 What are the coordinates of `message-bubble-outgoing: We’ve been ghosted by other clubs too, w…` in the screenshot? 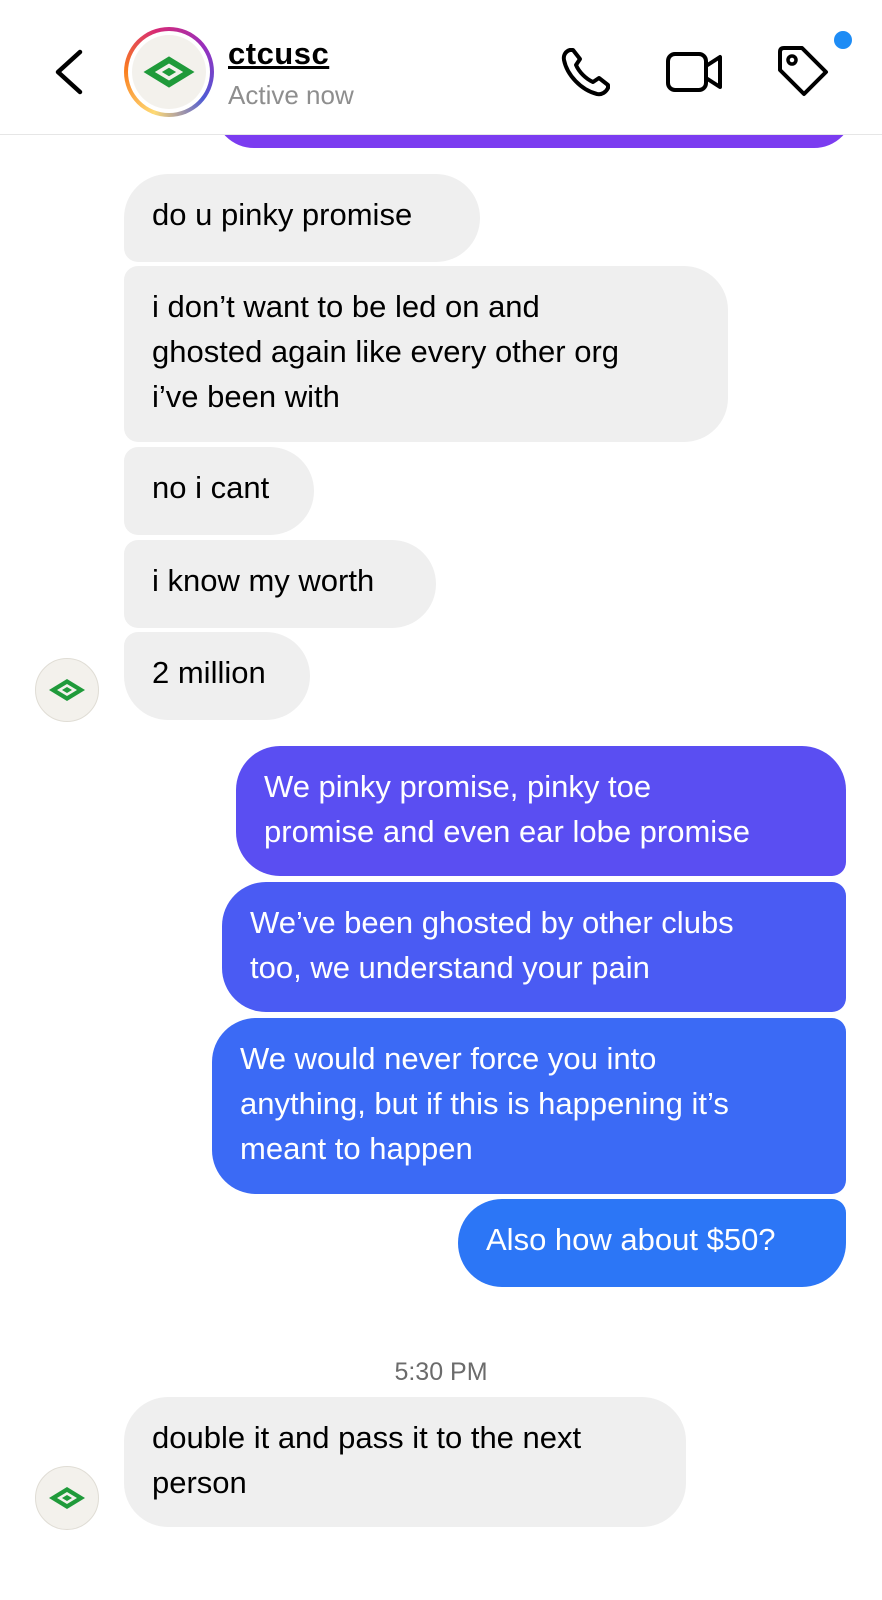 It's located at (534, 947).